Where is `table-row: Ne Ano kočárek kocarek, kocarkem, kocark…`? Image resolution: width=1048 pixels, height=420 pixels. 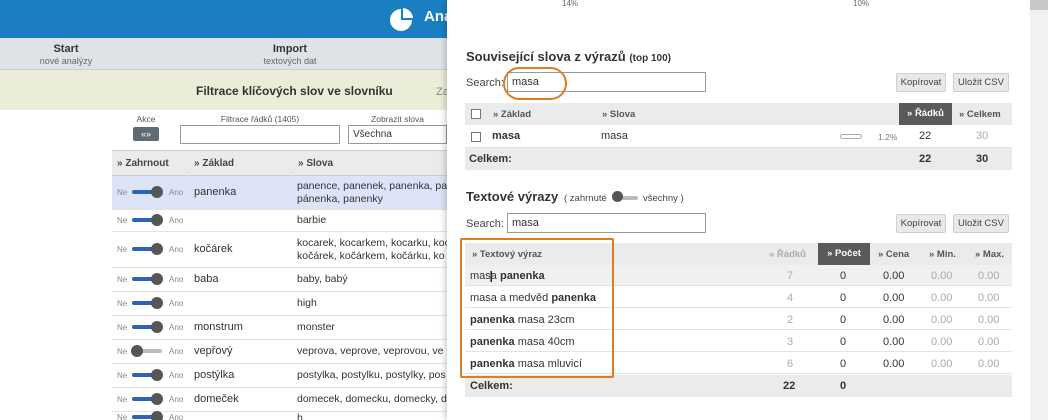
table-row: Ne Ano kočárek kocarek, kocarkem, kocark… is located at coordinates (279, 250).